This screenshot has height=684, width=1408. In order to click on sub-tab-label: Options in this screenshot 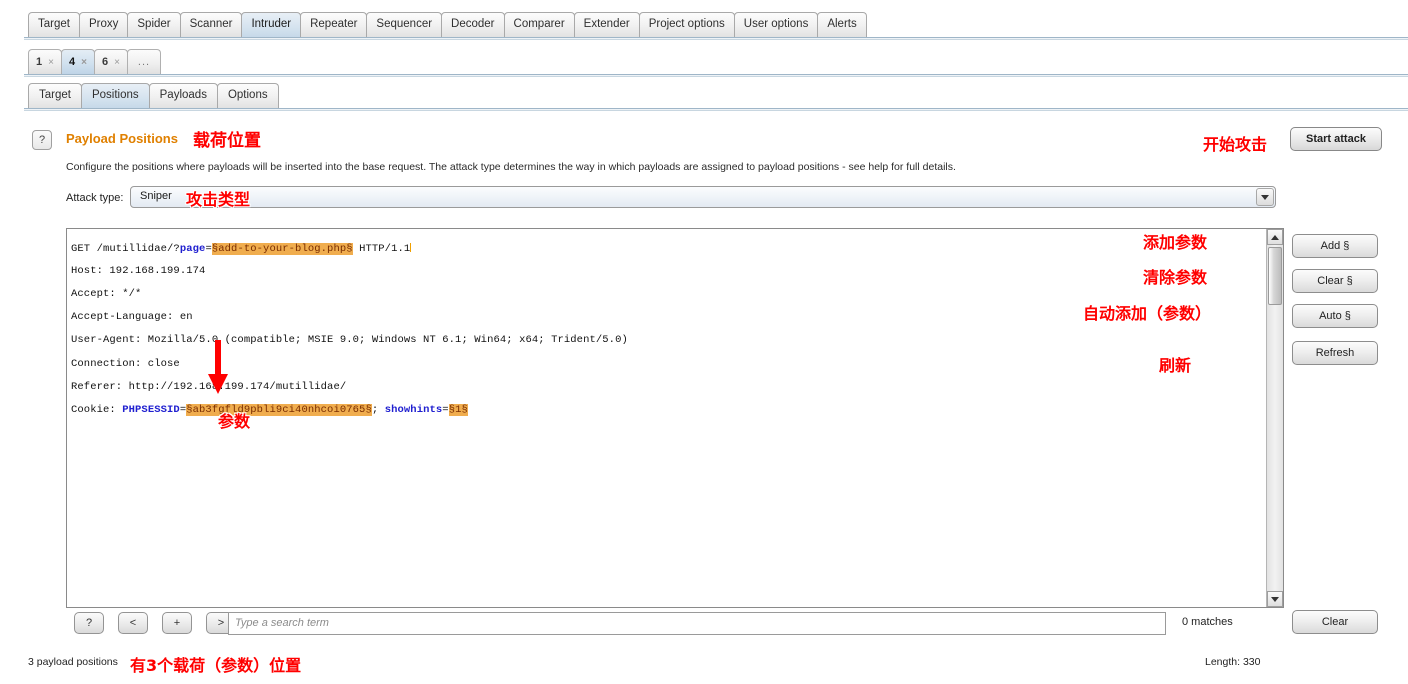, I will do `click(247, 95)`.